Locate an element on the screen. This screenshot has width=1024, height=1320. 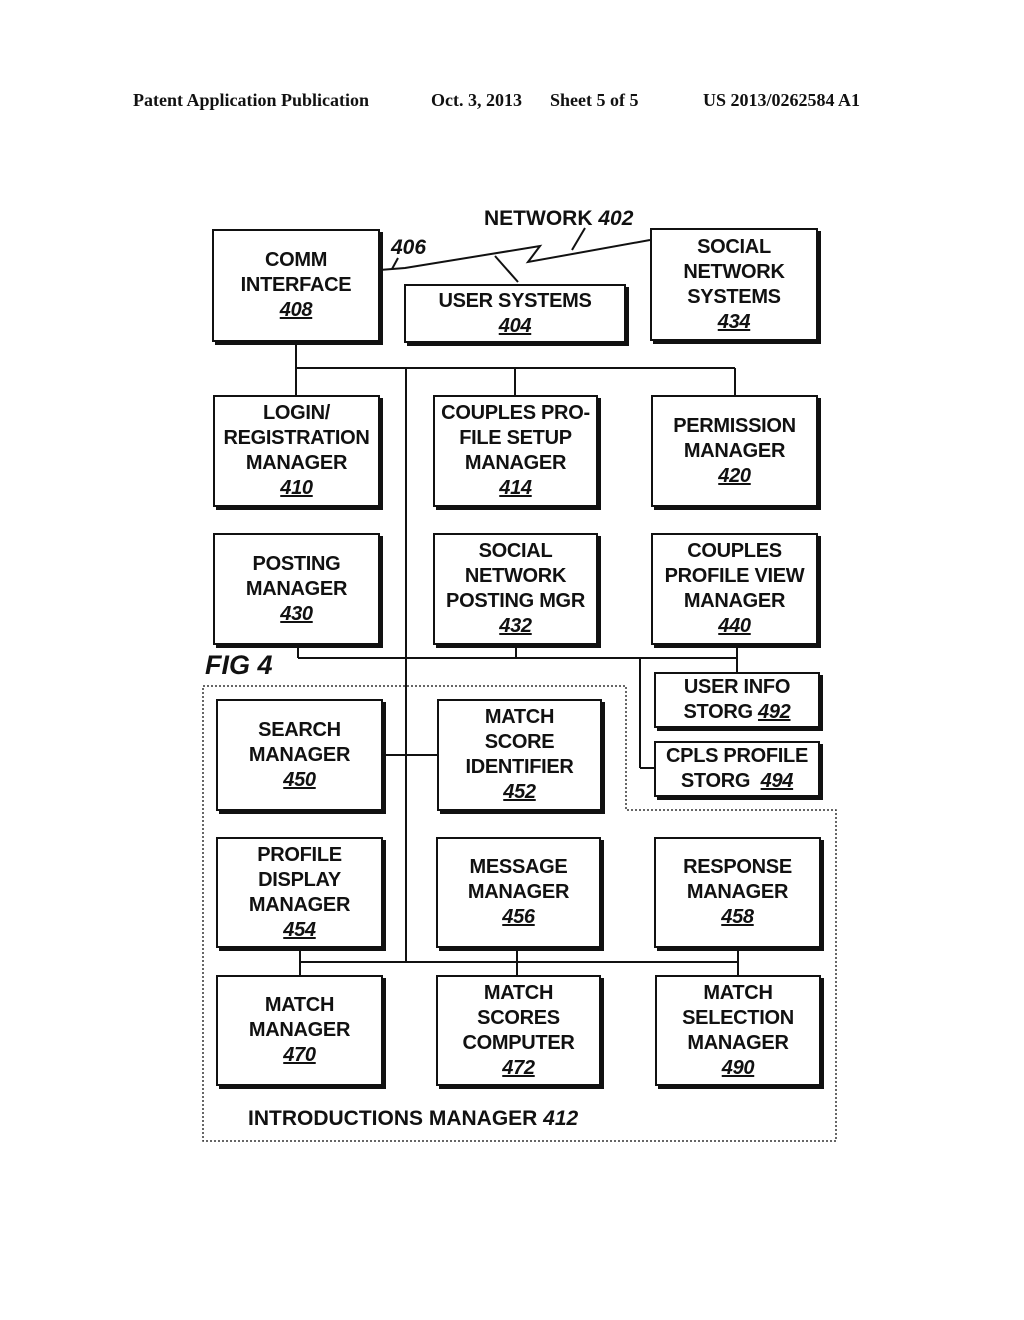
box-ref: 494 is located at coordinates (777, 781).